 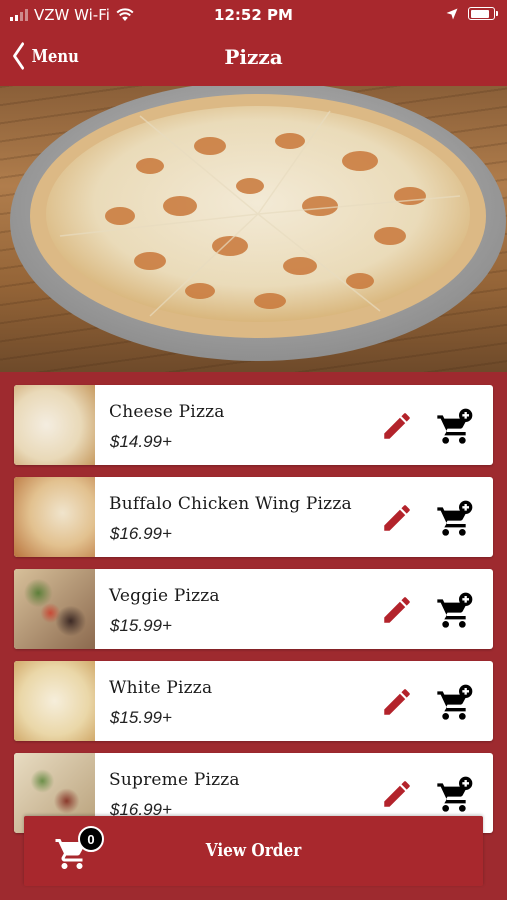 What do you see at coordinates (253, 517) in the screenshot?
I see `menu-item-buffalo-chicken-wing-pizza: Buffalo Chicken Wing Pizza $16.99+` at bounding box center [253, 517].